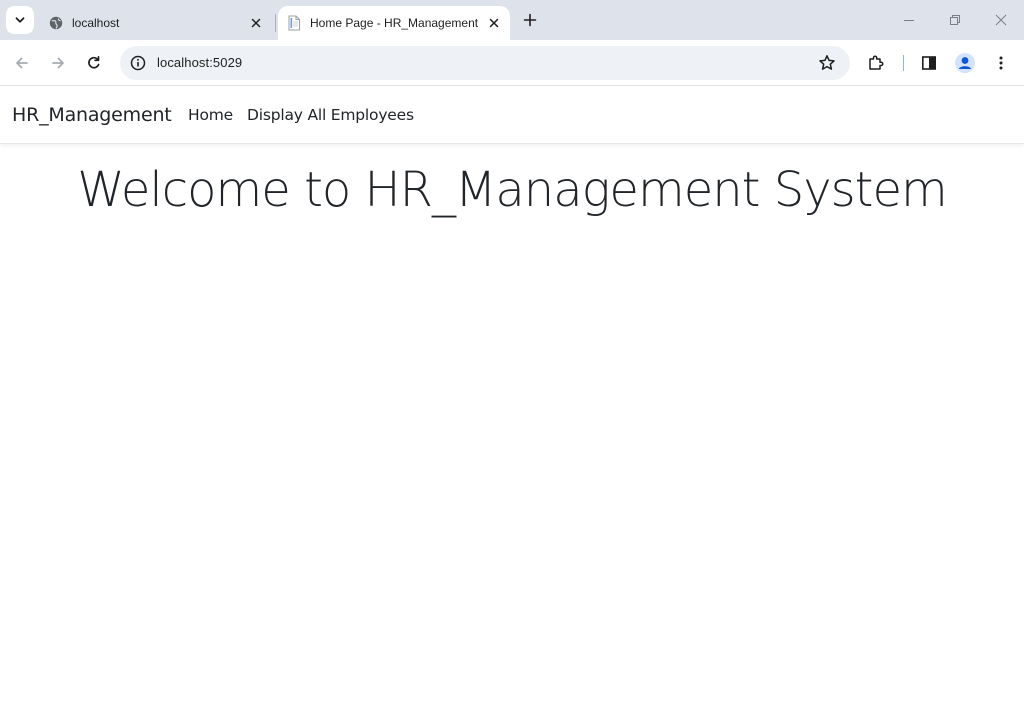 Image resolution: width=1024 pixels, height=728 pixels. What do you see at coordinates (485, 63) in the screenshot?
I see `address-bar: localhost:5029` at bounding box center [485, 63].